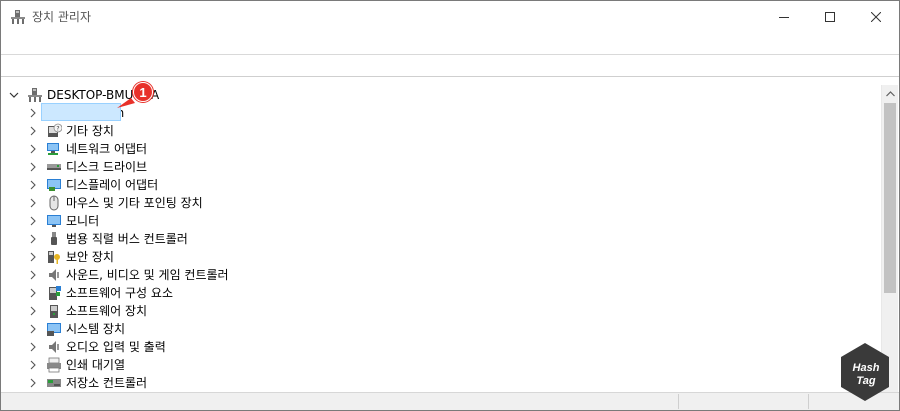 The width and height of the screenshot is (900, 411). What do you see at coordinates (441, 185) in the screenshot?
I see `tree-category-row: 디스플레이 어댑터` at bounding box center [441, 185].